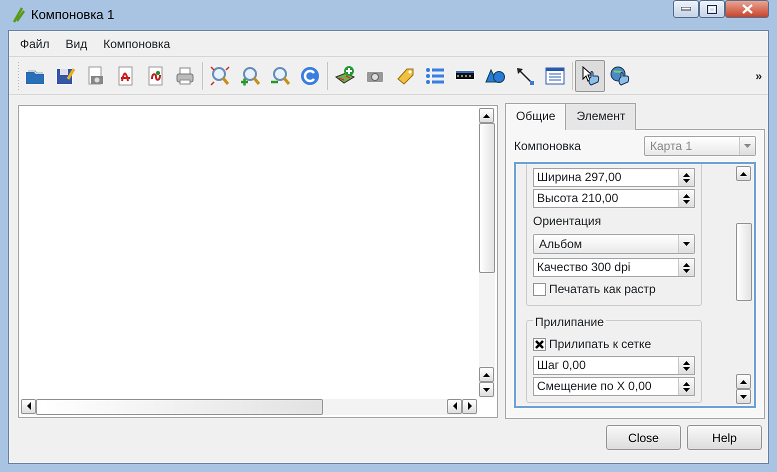 Image resolution: width=777 pixels, height=472 pixels. I want to click on tab: Общие, so click(535, 116).